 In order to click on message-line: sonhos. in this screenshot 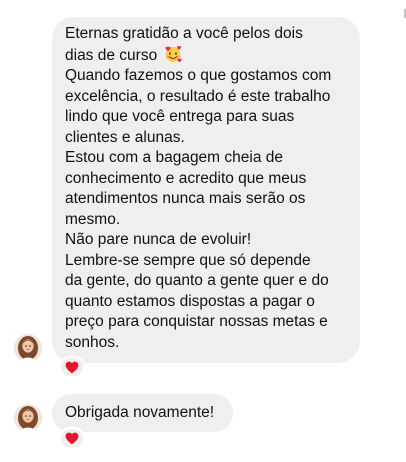, I will do `click(92, 342)`.